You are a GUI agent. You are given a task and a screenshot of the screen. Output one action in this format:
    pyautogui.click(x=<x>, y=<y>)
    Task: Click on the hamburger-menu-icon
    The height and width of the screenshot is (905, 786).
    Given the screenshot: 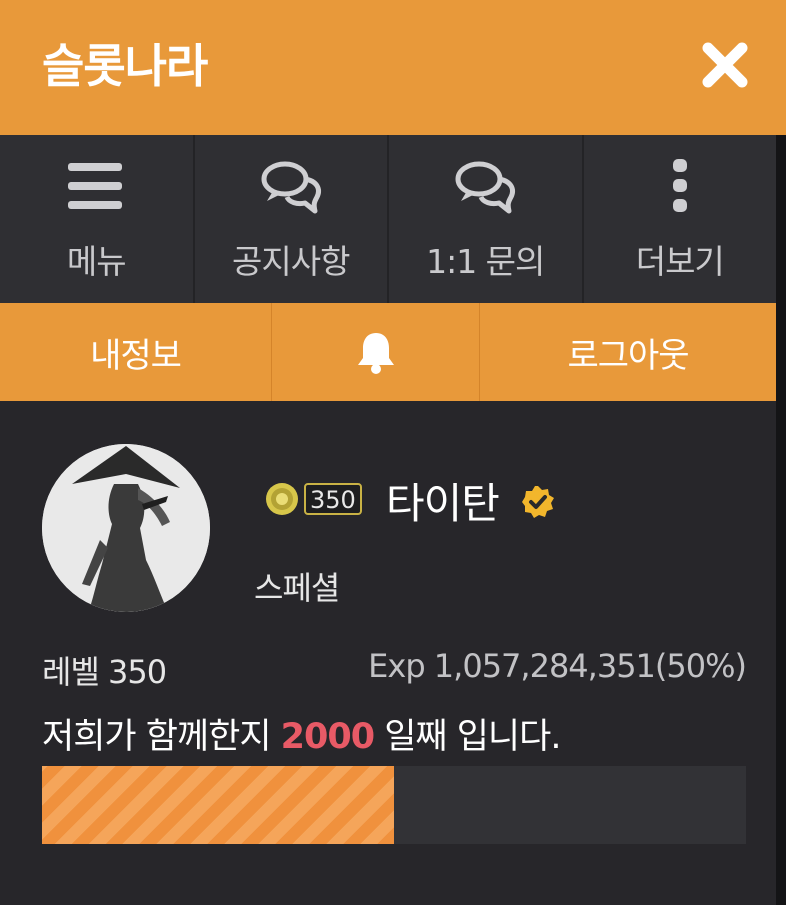 What is the action you would take?
    pyautogui.click(x=95, y=186)
    